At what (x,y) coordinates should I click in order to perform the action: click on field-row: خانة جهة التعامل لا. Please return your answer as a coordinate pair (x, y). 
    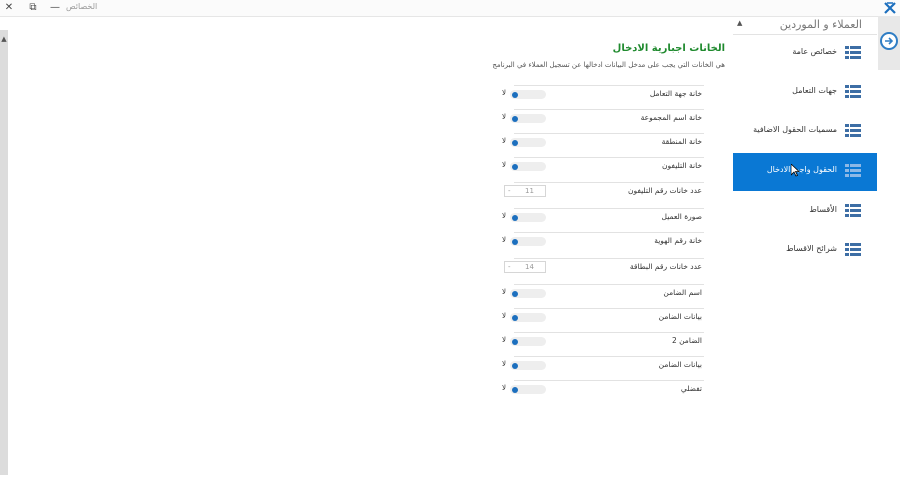
    Looking at the image, I should click on (602, 96).